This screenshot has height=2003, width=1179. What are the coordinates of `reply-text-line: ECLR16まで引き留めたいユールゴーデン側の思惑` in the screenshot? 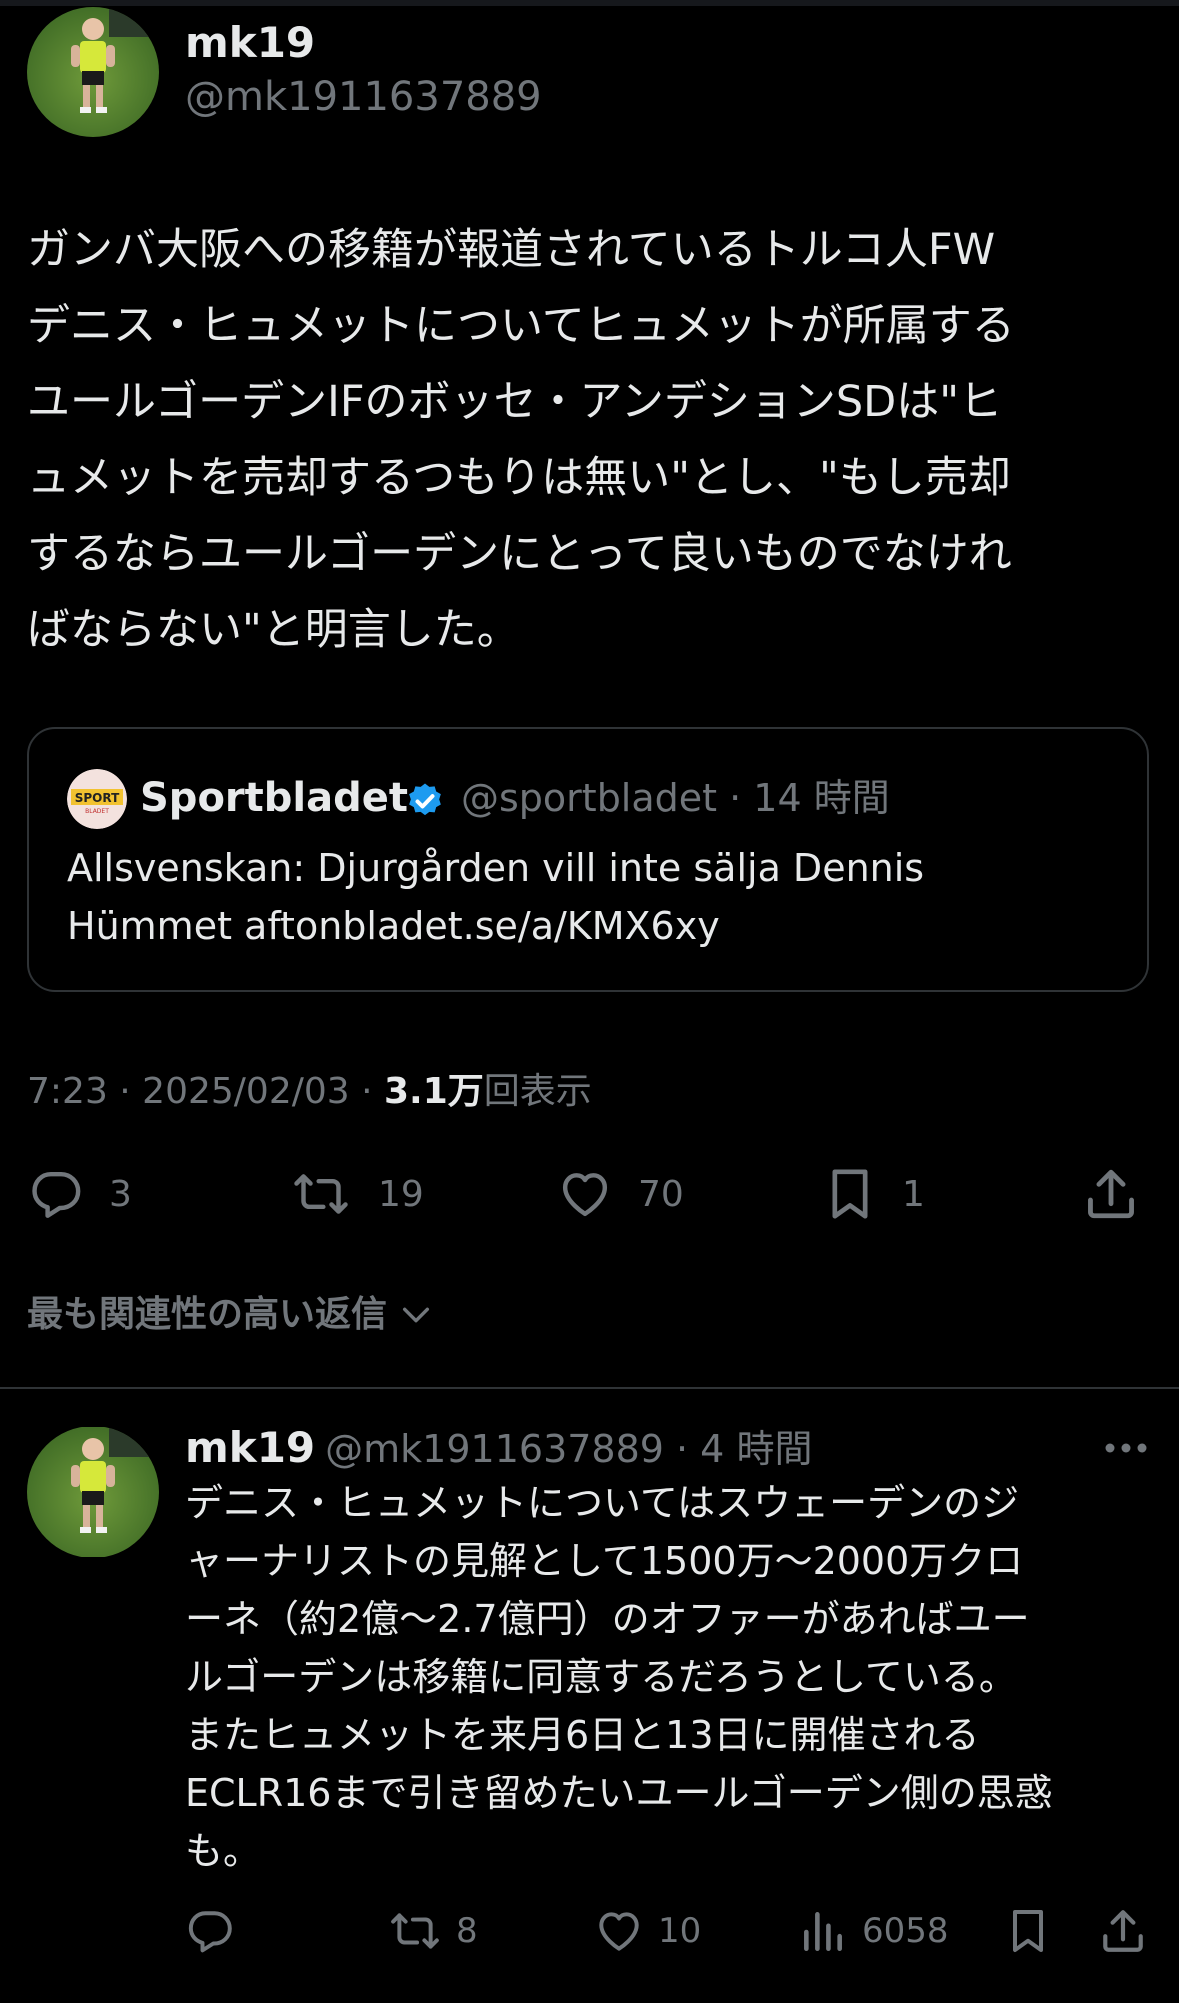 It's located at (619, 1793).